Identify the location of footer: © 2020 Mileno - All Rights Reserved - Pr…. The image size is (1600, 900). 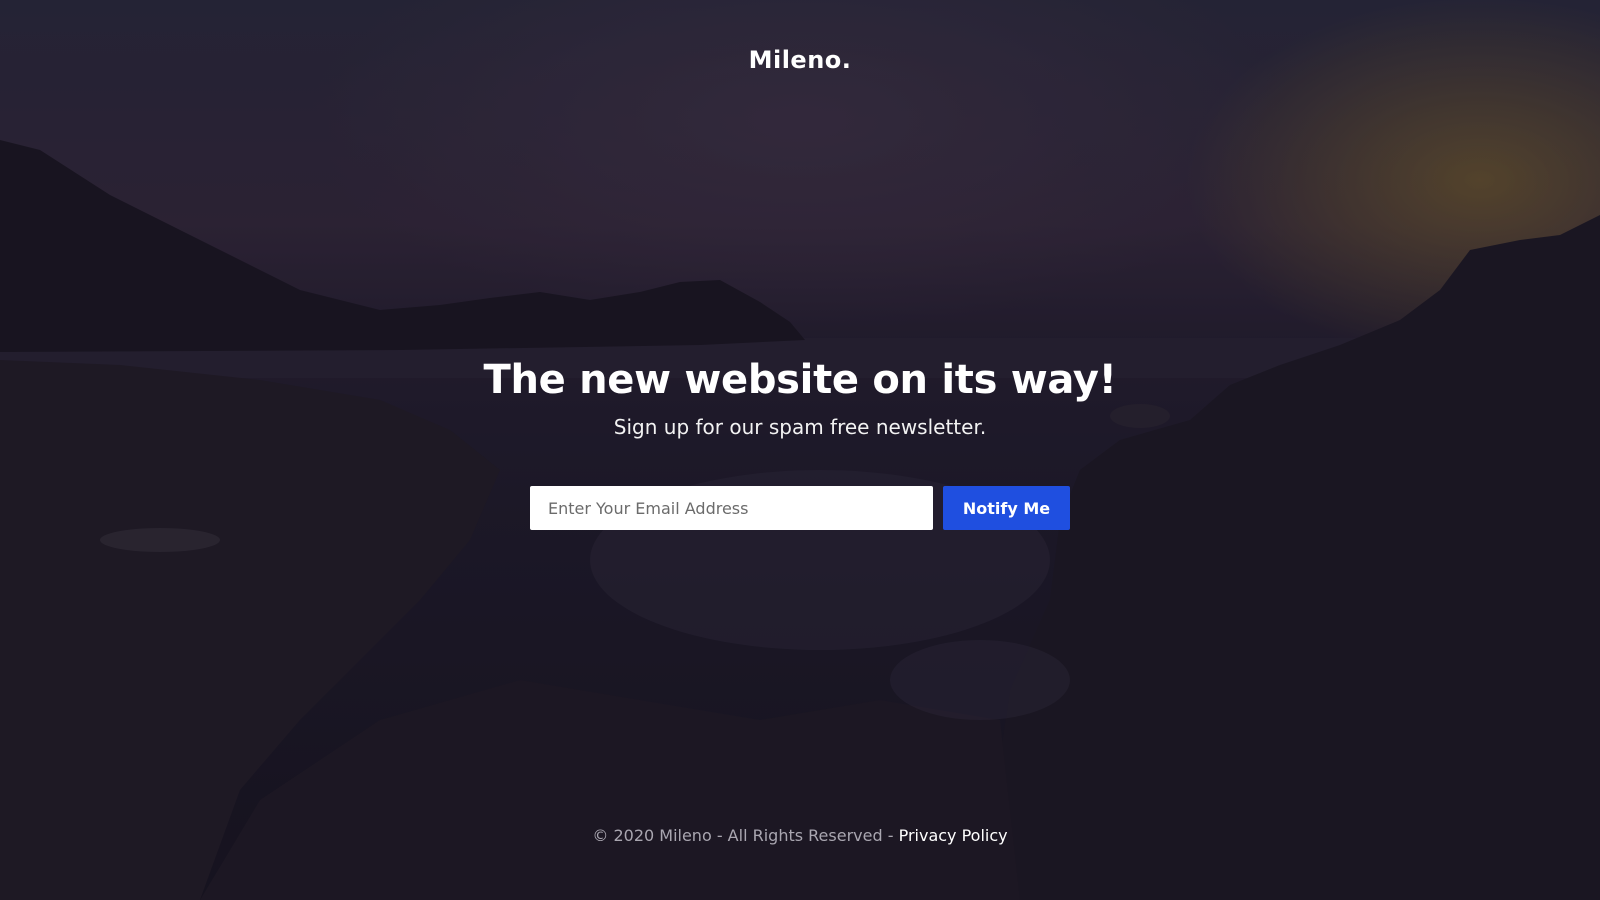
(800, 835).